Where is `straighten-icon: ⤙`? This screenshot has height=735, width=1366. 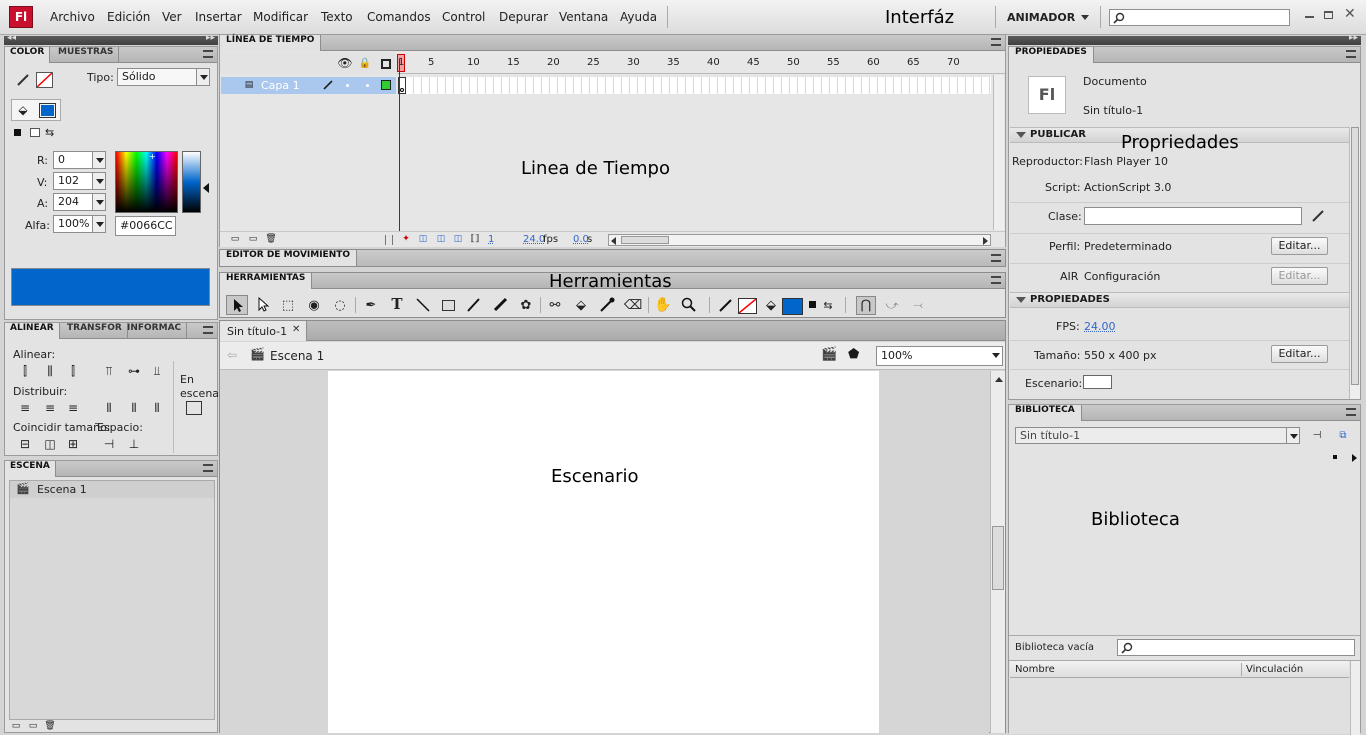
straighten-icon: ⤙ is located at coordinates (918, 305).